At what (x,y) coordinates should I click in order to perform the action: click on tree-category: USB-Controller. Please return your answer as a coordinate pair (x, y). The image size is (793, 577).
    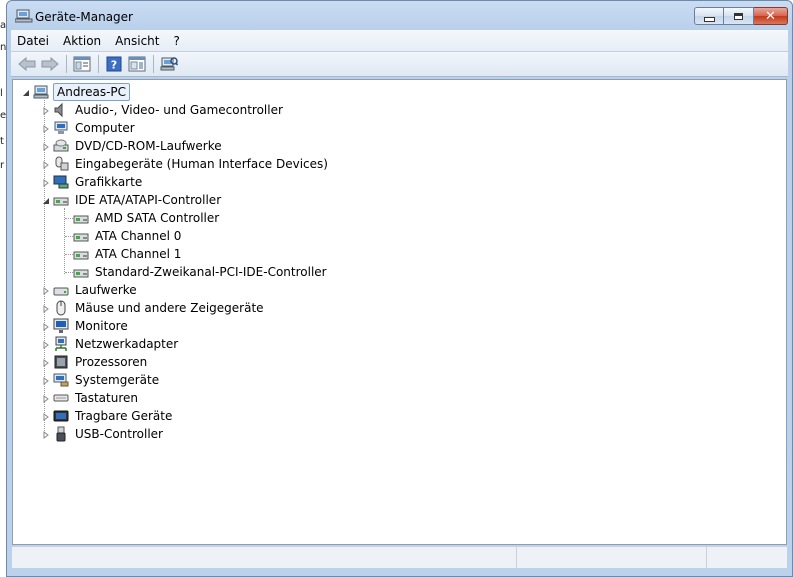
    Looking at the image, I should click on (103, 434).